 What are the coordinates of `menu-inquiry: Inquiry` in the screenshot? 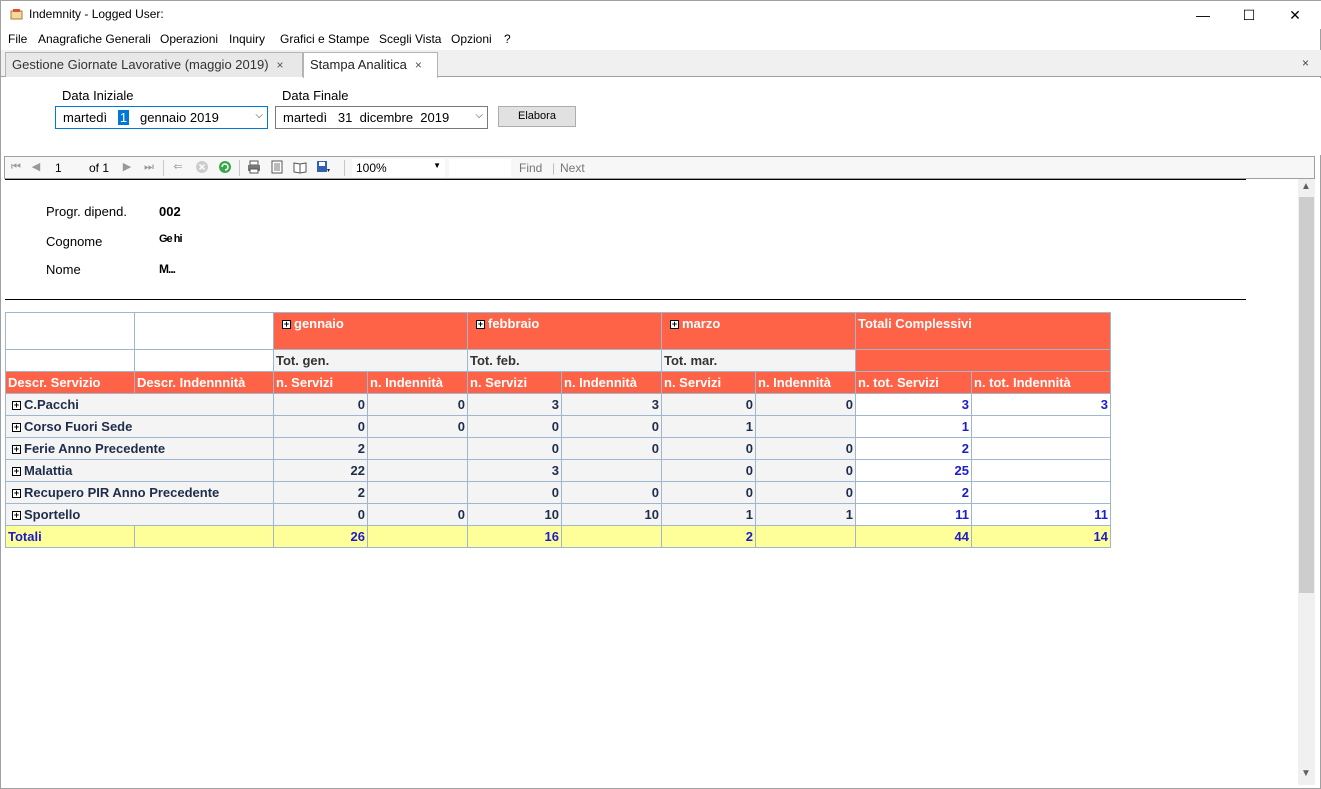 It's located at (247, 39).